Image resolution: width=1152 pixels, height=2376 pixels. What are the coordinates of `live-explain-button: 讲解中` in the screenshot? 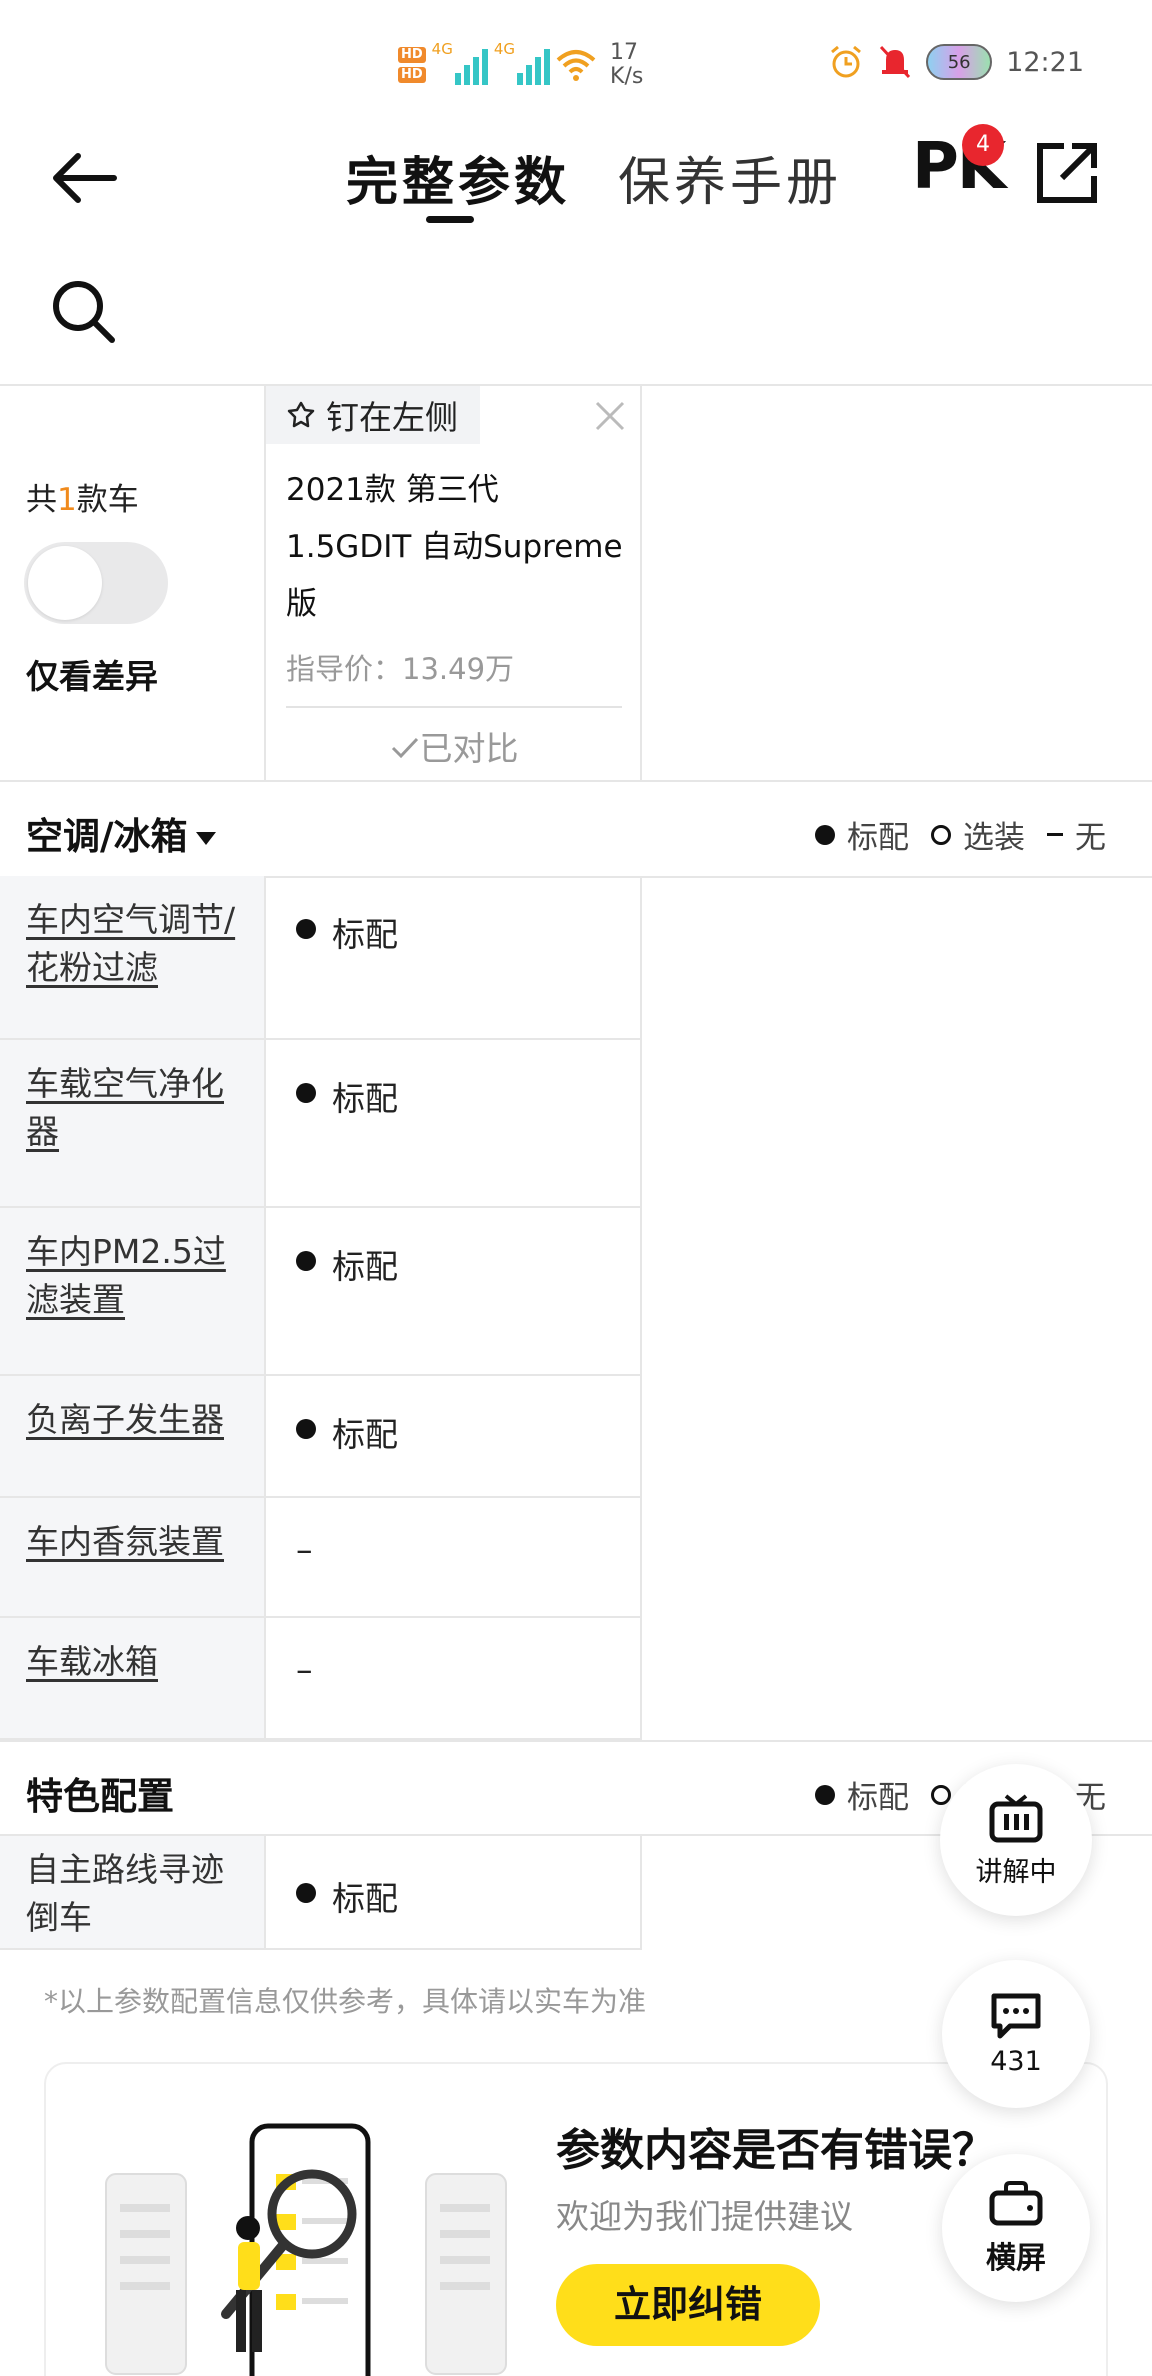 It's located at (1016, 1840).